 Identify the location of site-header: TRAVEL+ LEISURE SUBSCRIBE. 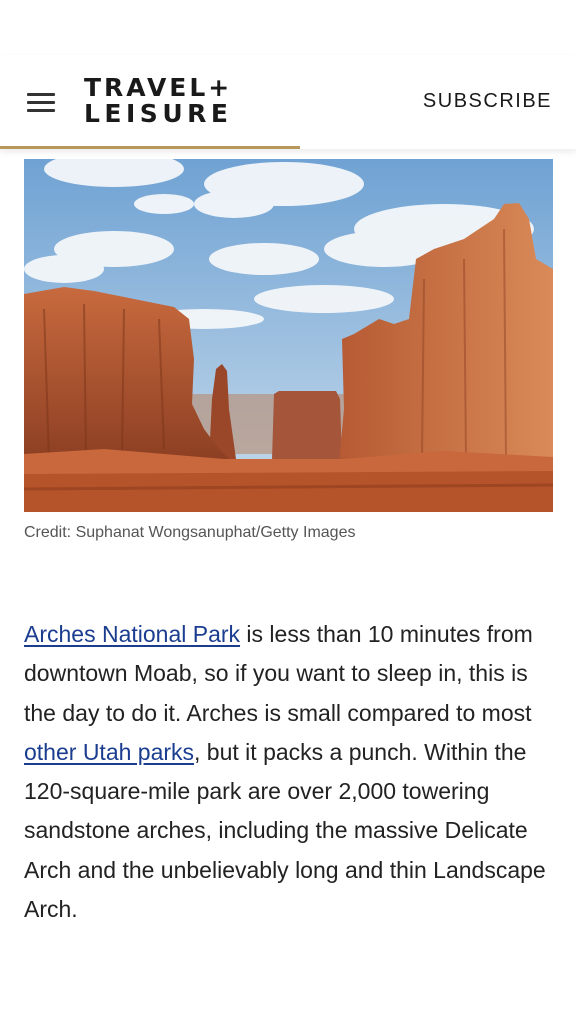
(288, 102).